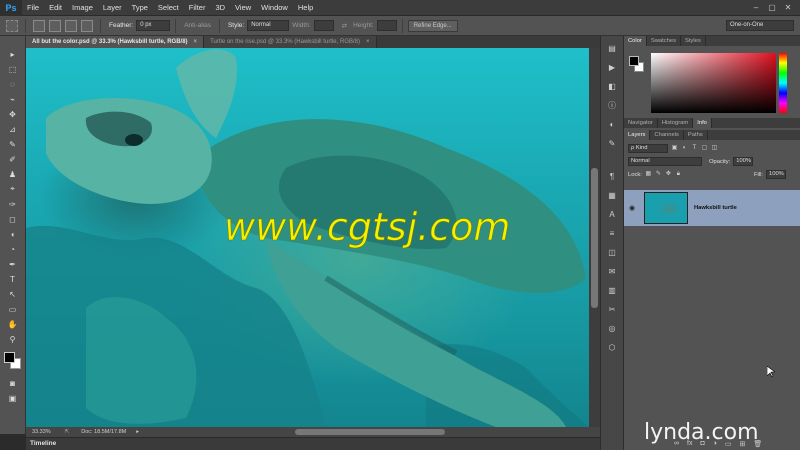  Describe the element at coordinates (612, 309) in the screenshot. I see `tool-presets-icon: ✂` at that location.